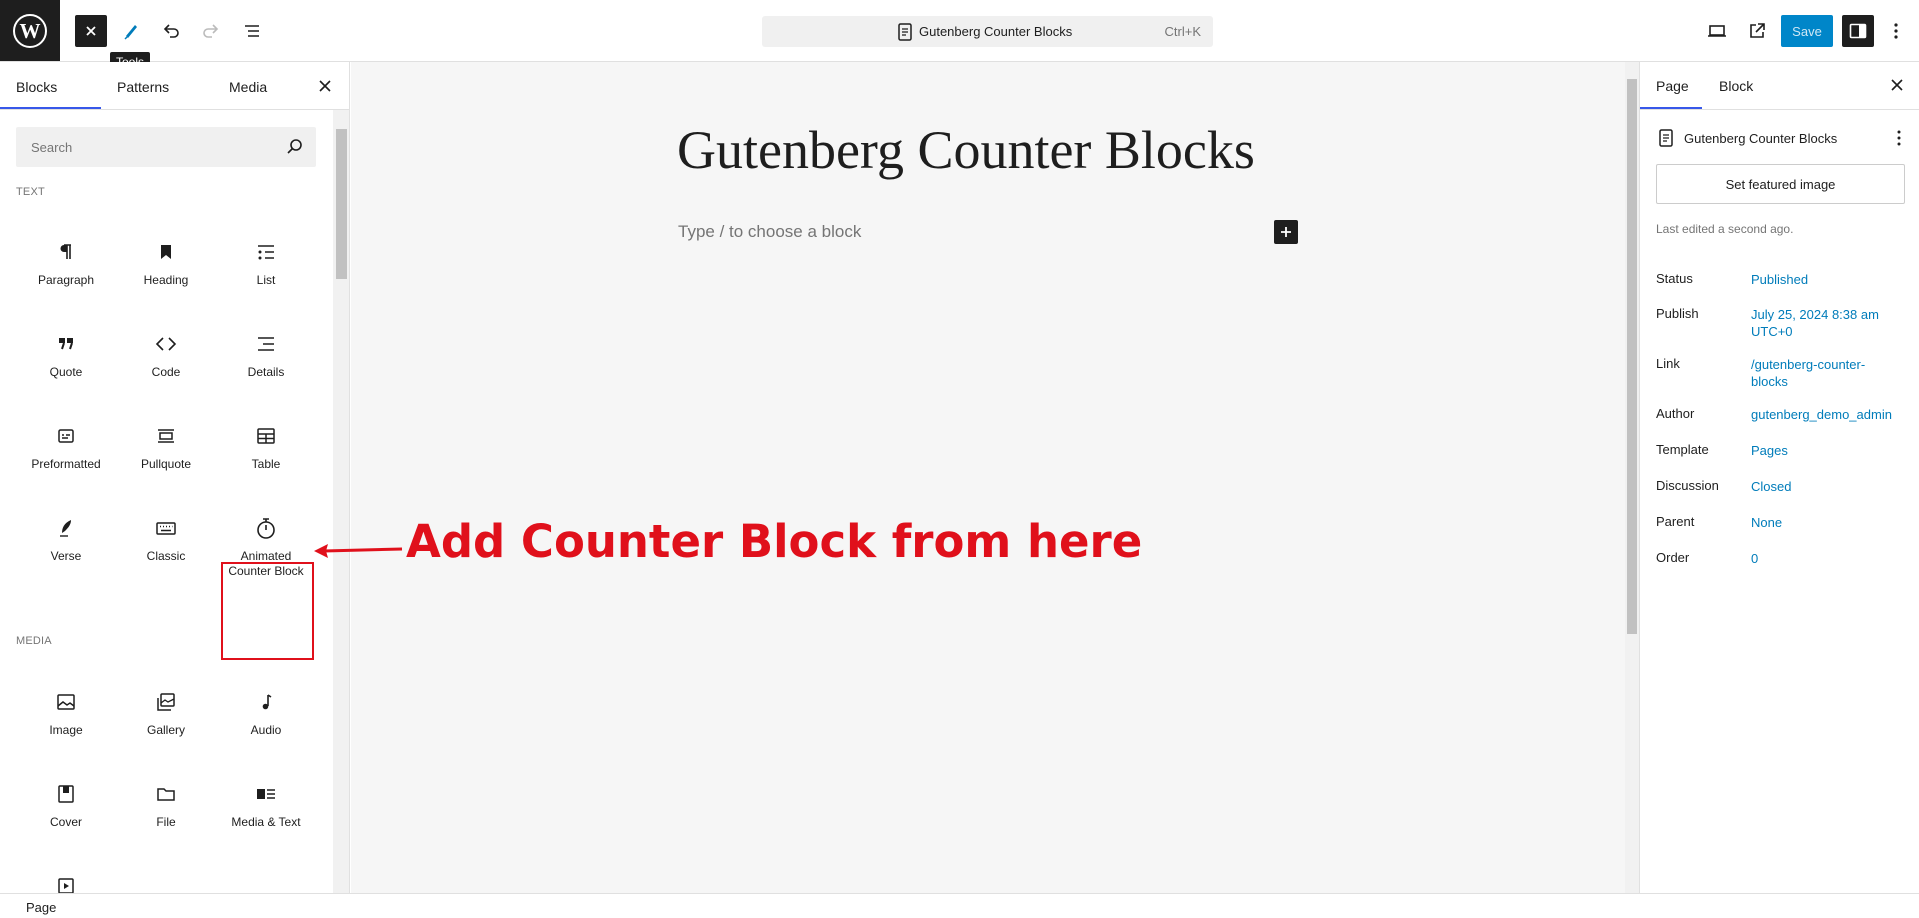 This screenshot has width=1919, height=918. I want to click on block-item-label: Classic, so click(166, 556).